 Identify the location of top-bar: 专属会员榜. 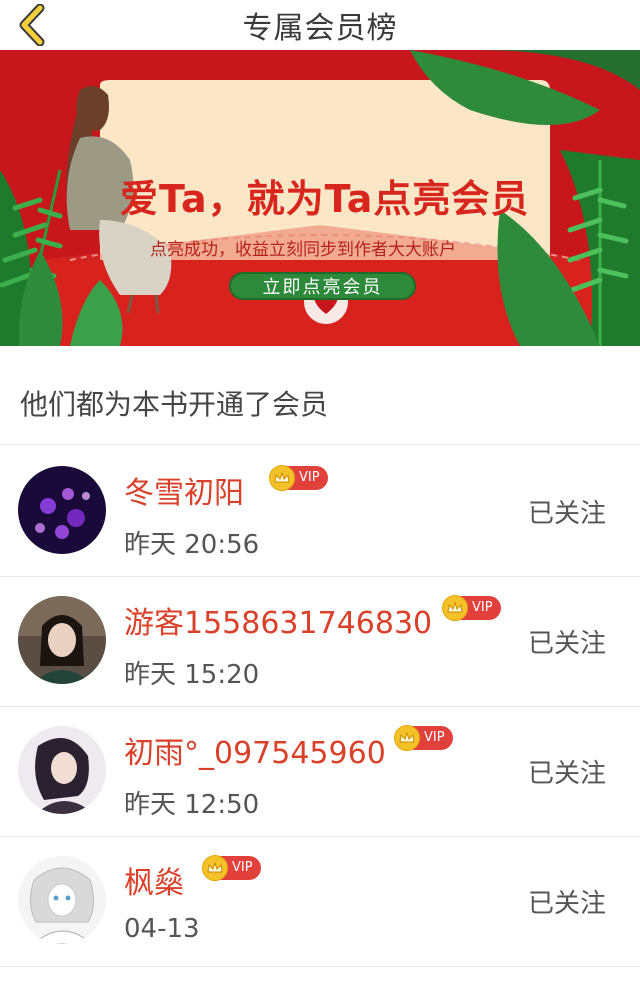
(320, 25).